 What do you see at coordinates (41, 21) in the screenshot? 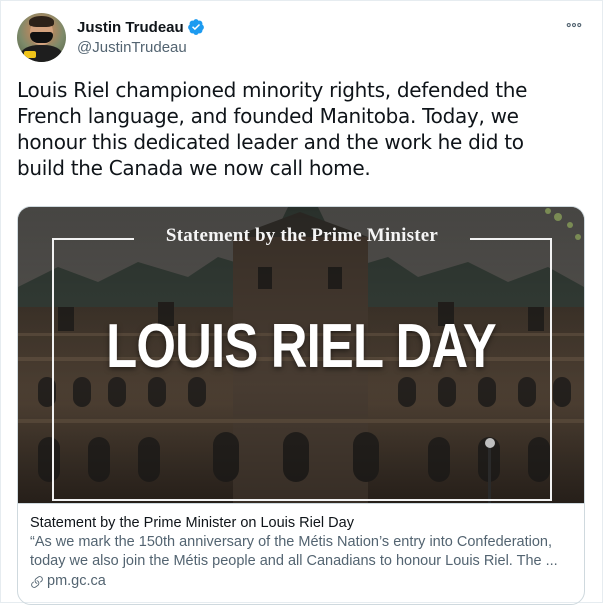
I see `avatar-hair` at bounding box center [41, 21].